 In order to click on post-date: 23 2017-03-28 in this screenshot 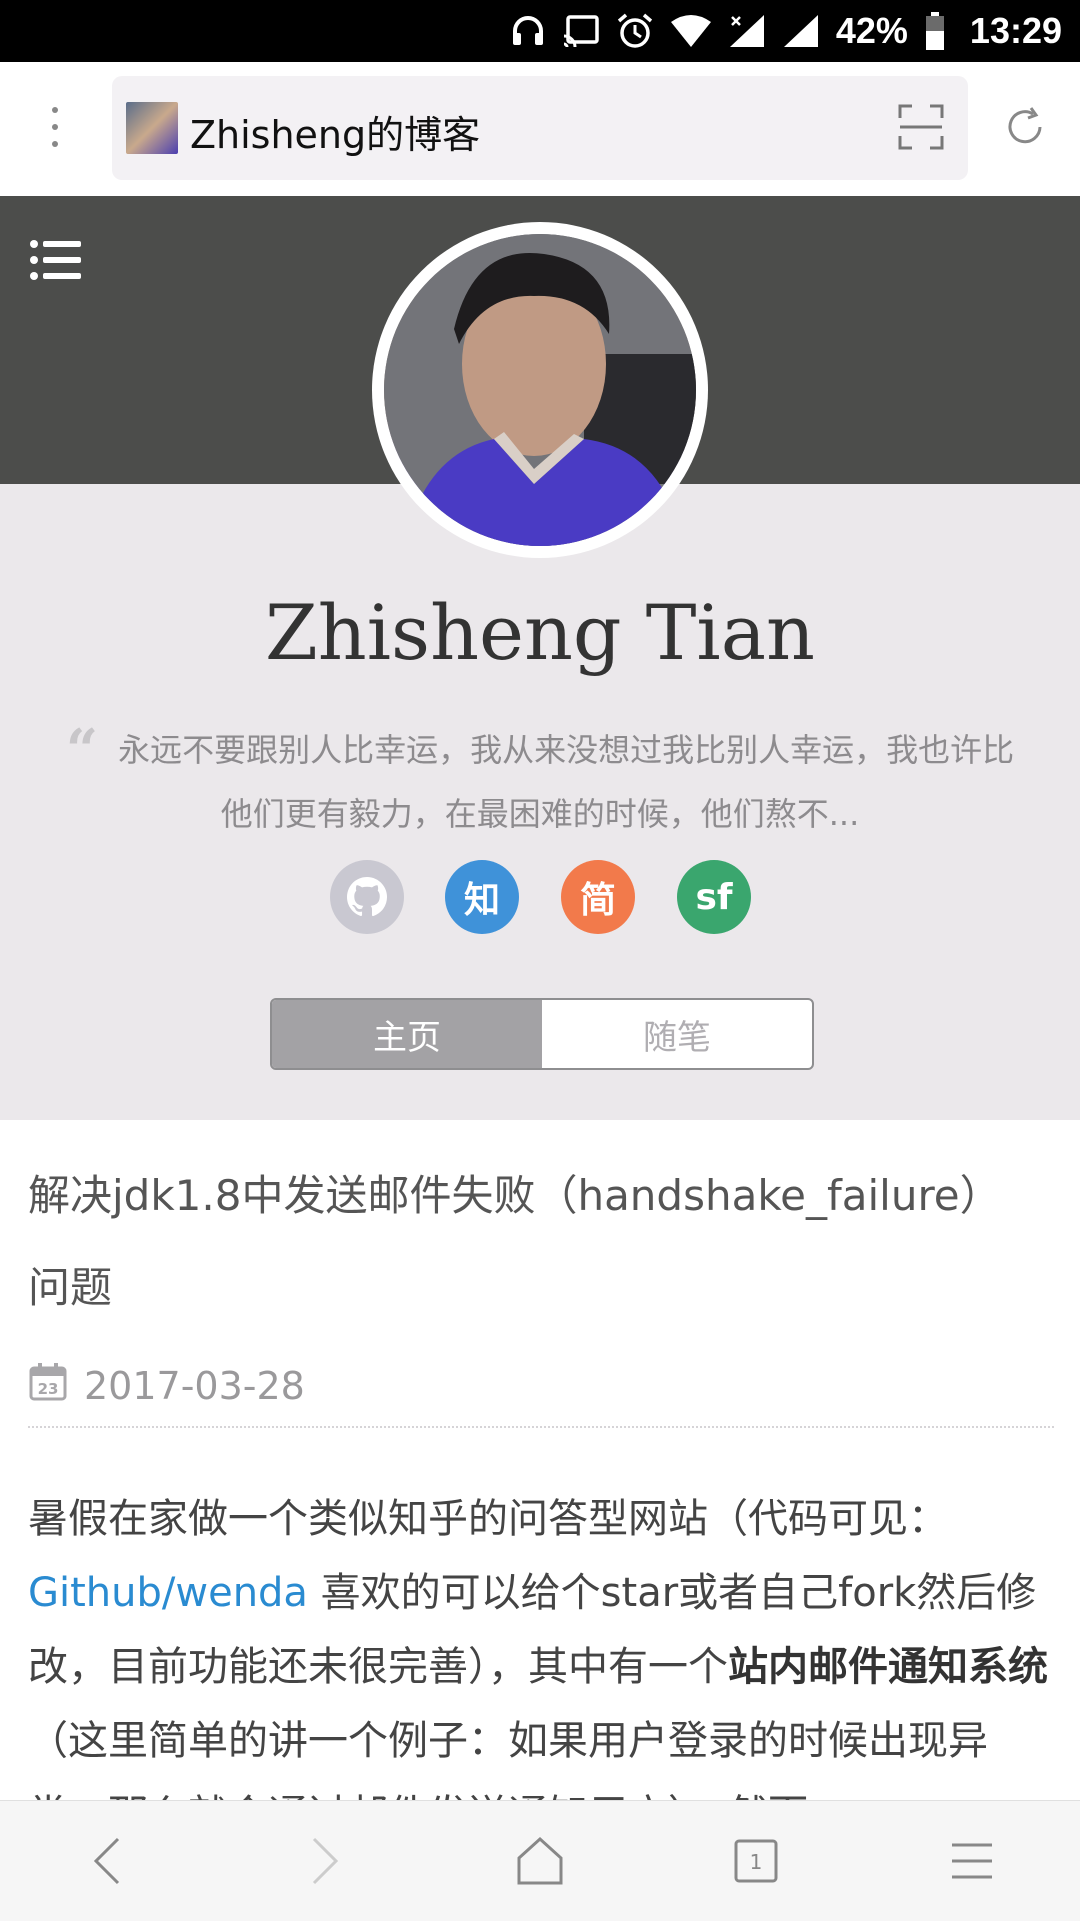, I will do `click(166, 1386)`.